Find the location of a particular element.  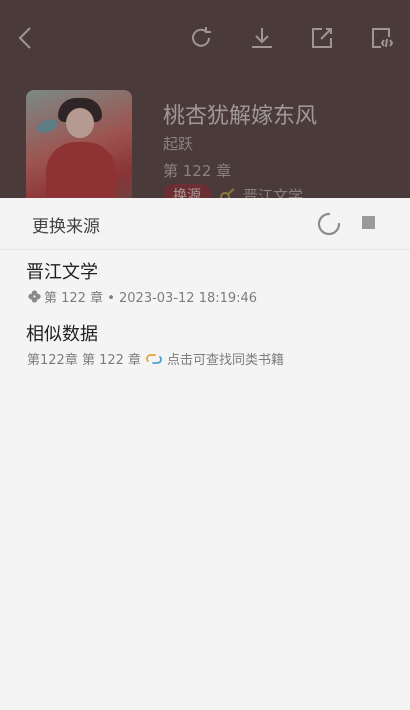

source-meta: 第 122 章 • 2023-03-12 18:19:46 is located at coordinates (142, 296).